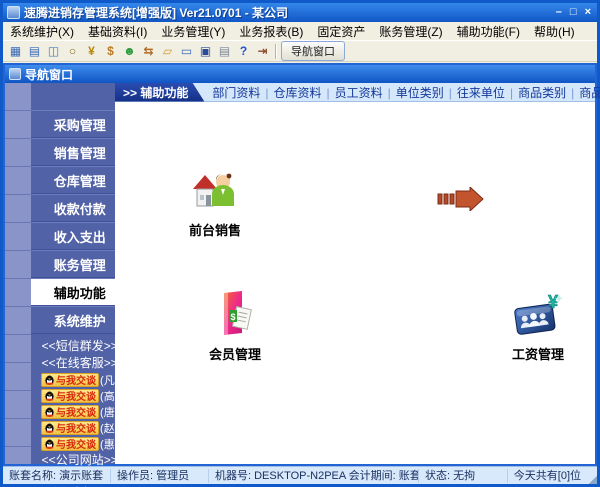 This screenshot has height=487, width=600. Describe the element at coordinates (80, 180) in the screenshot. I see `sidebar-item: 仓库管理` at that location.